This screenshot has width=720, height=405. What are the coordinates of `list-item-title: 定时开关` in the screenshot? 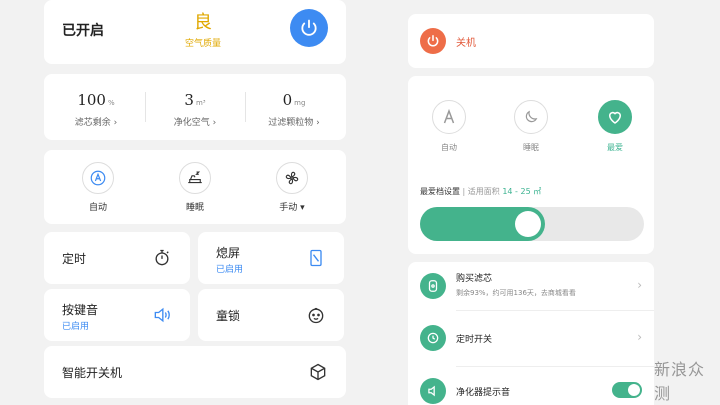 It's located at (474, 340).